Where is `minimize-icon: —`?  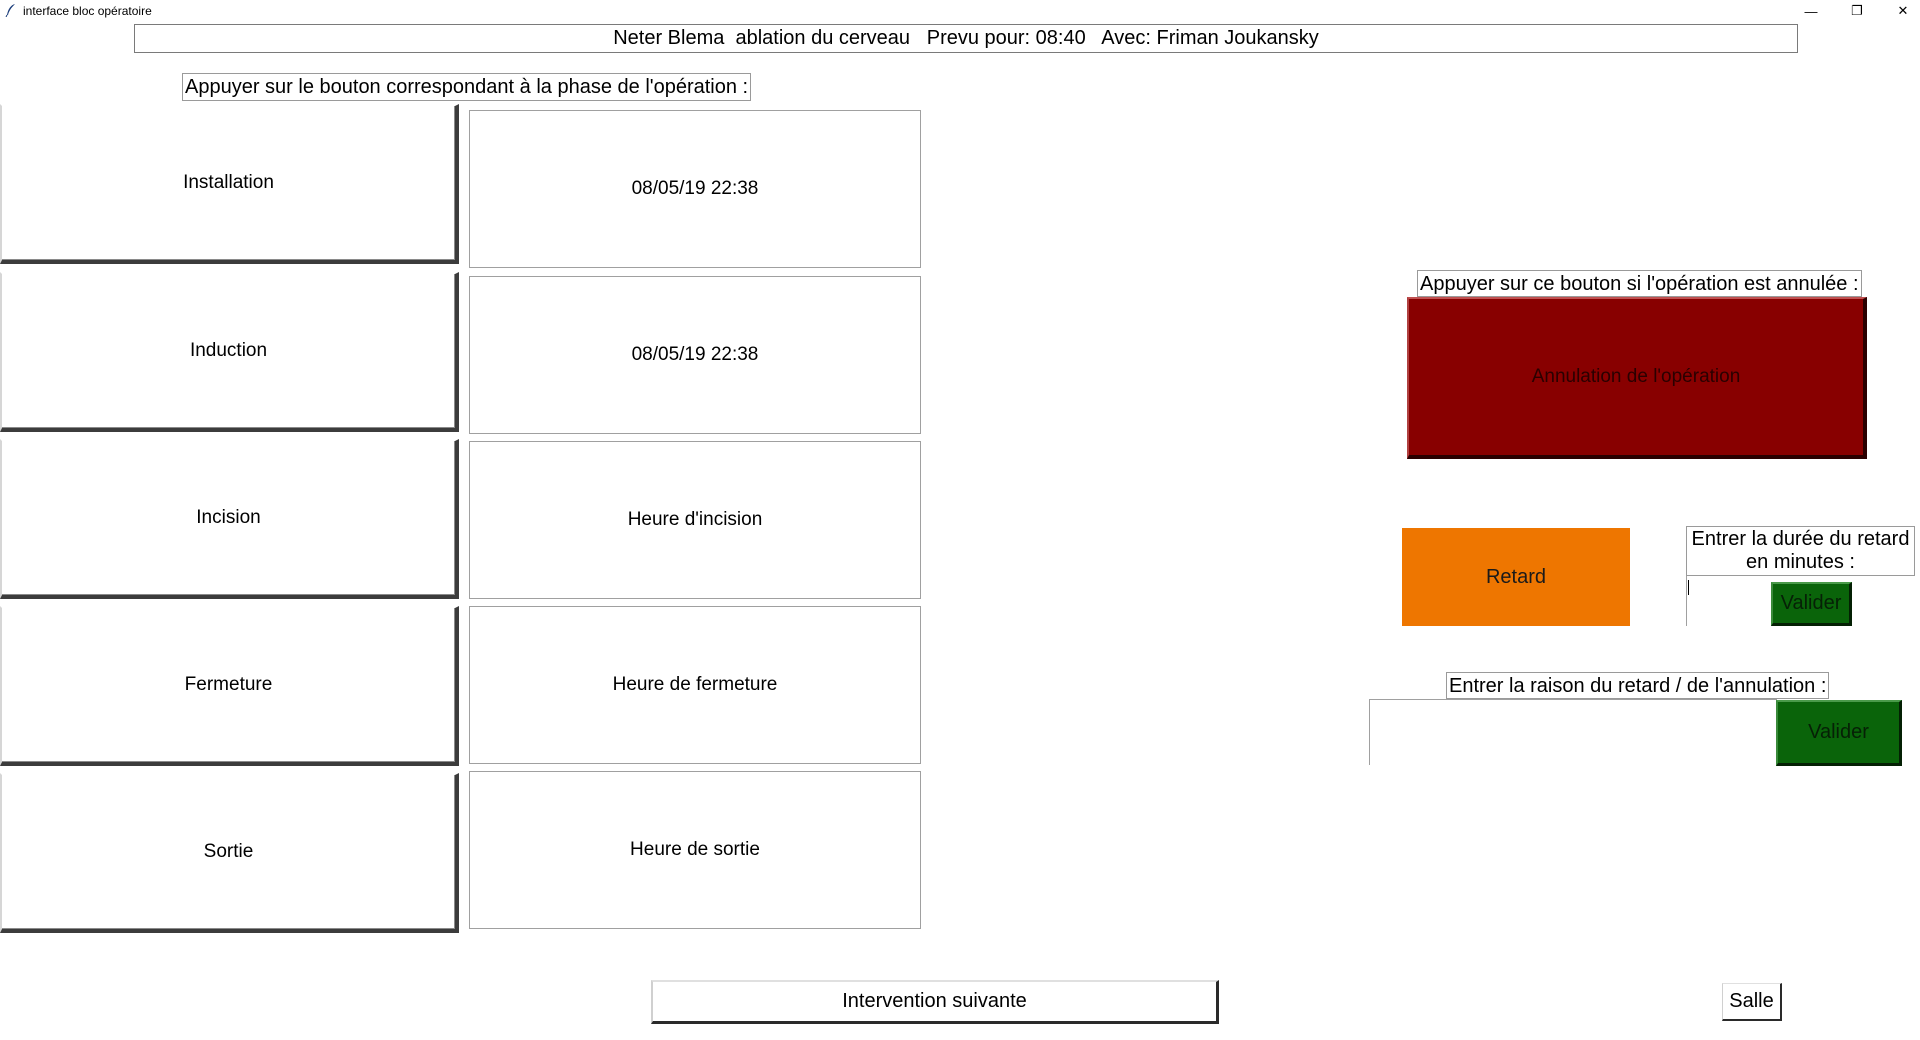
minimize-icon: — is located at coordinates (1811, 11).